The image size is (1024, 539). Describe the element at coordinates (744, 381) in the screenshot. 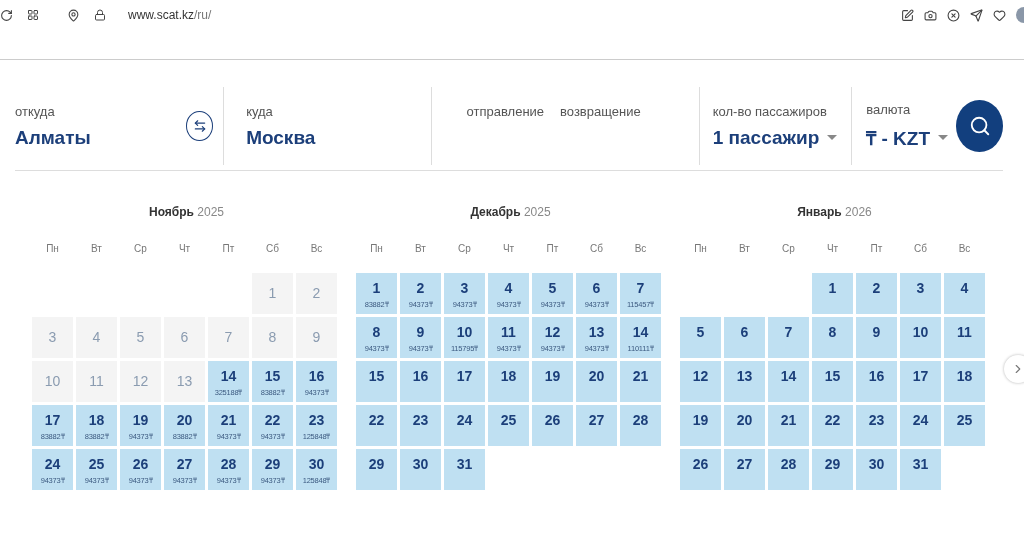

I see `calendar-day: 13` at that location.